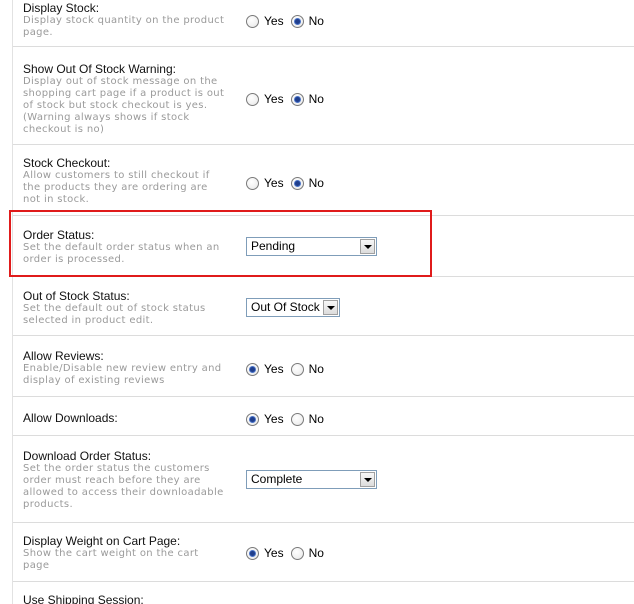  Describe the element at coordinates (288, 369) in the screenshot. I see `allow-reviews-radio-group: Yes No` at that location.